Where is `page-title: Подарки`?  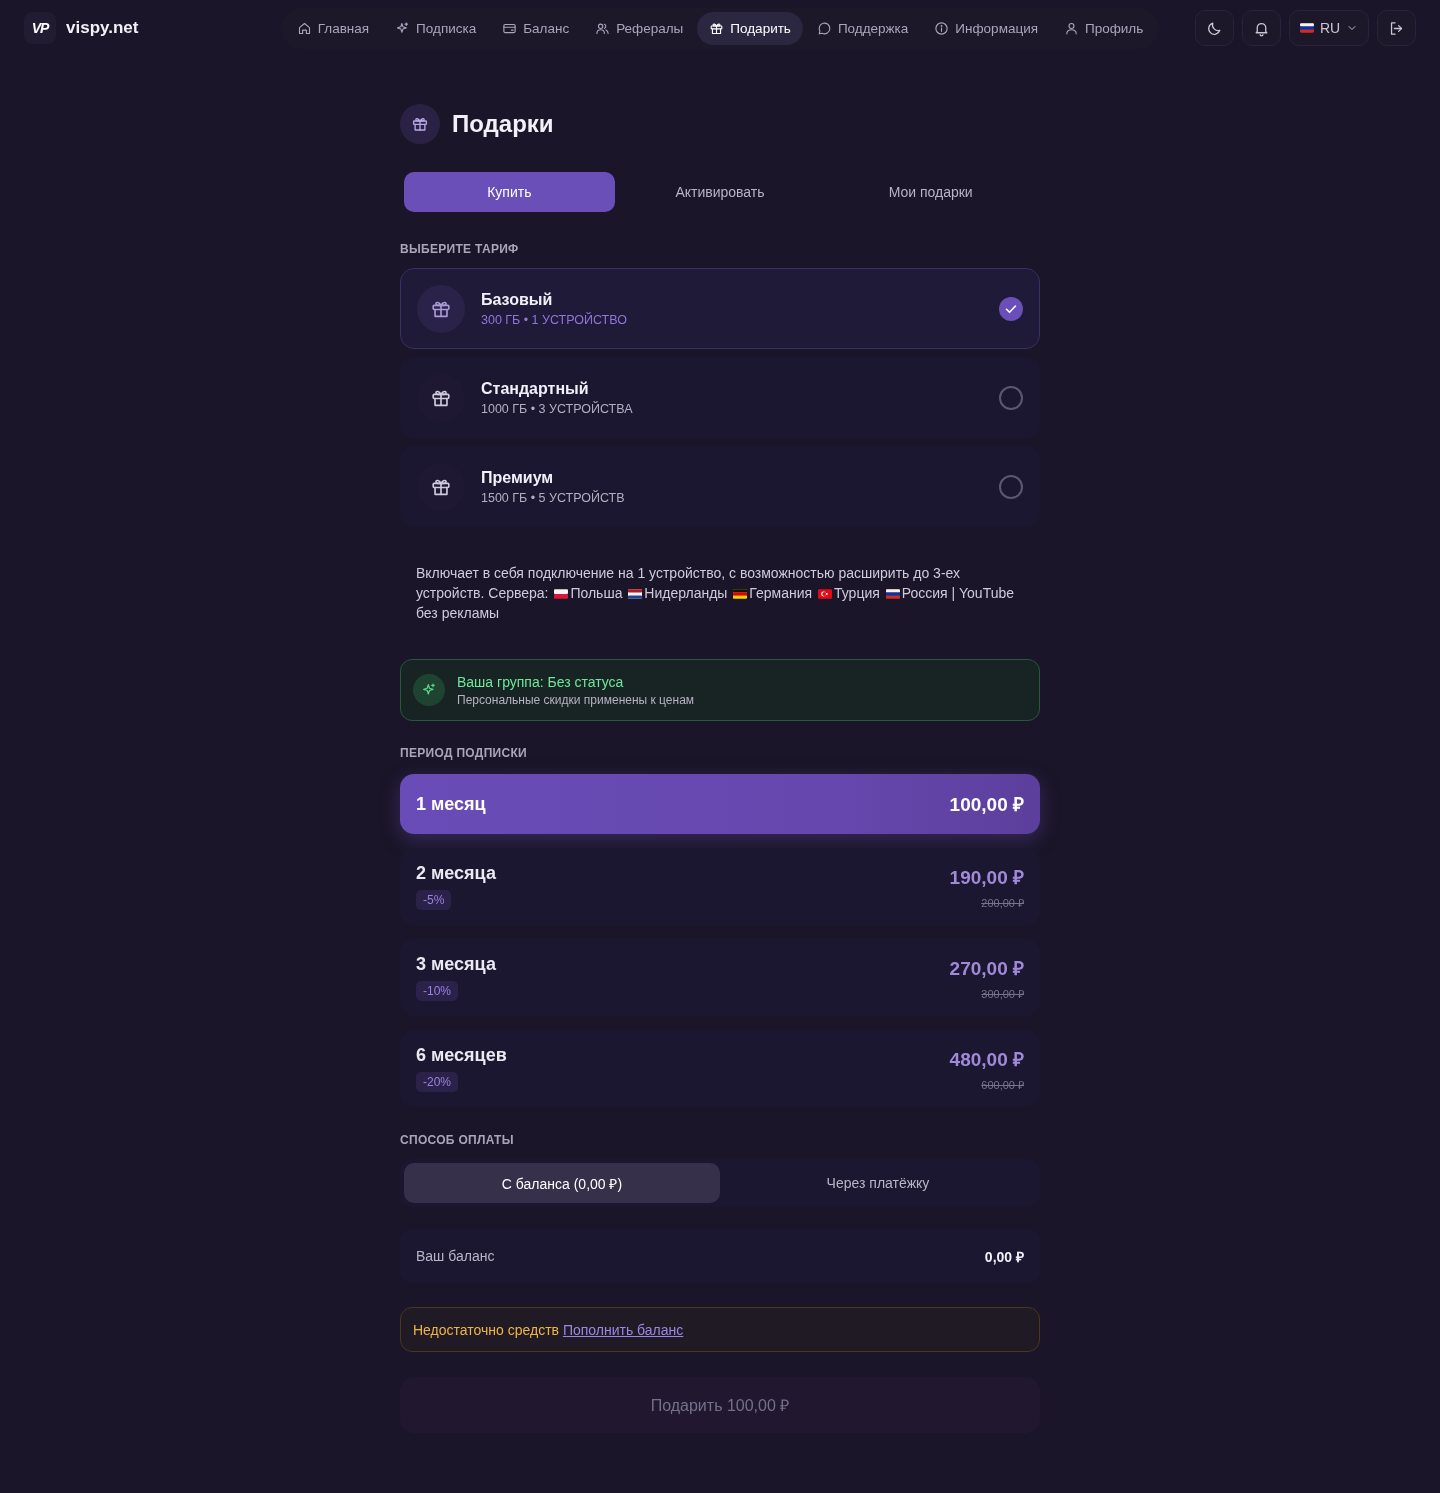 page-title: Подарки is located at coordinates (503, 124).